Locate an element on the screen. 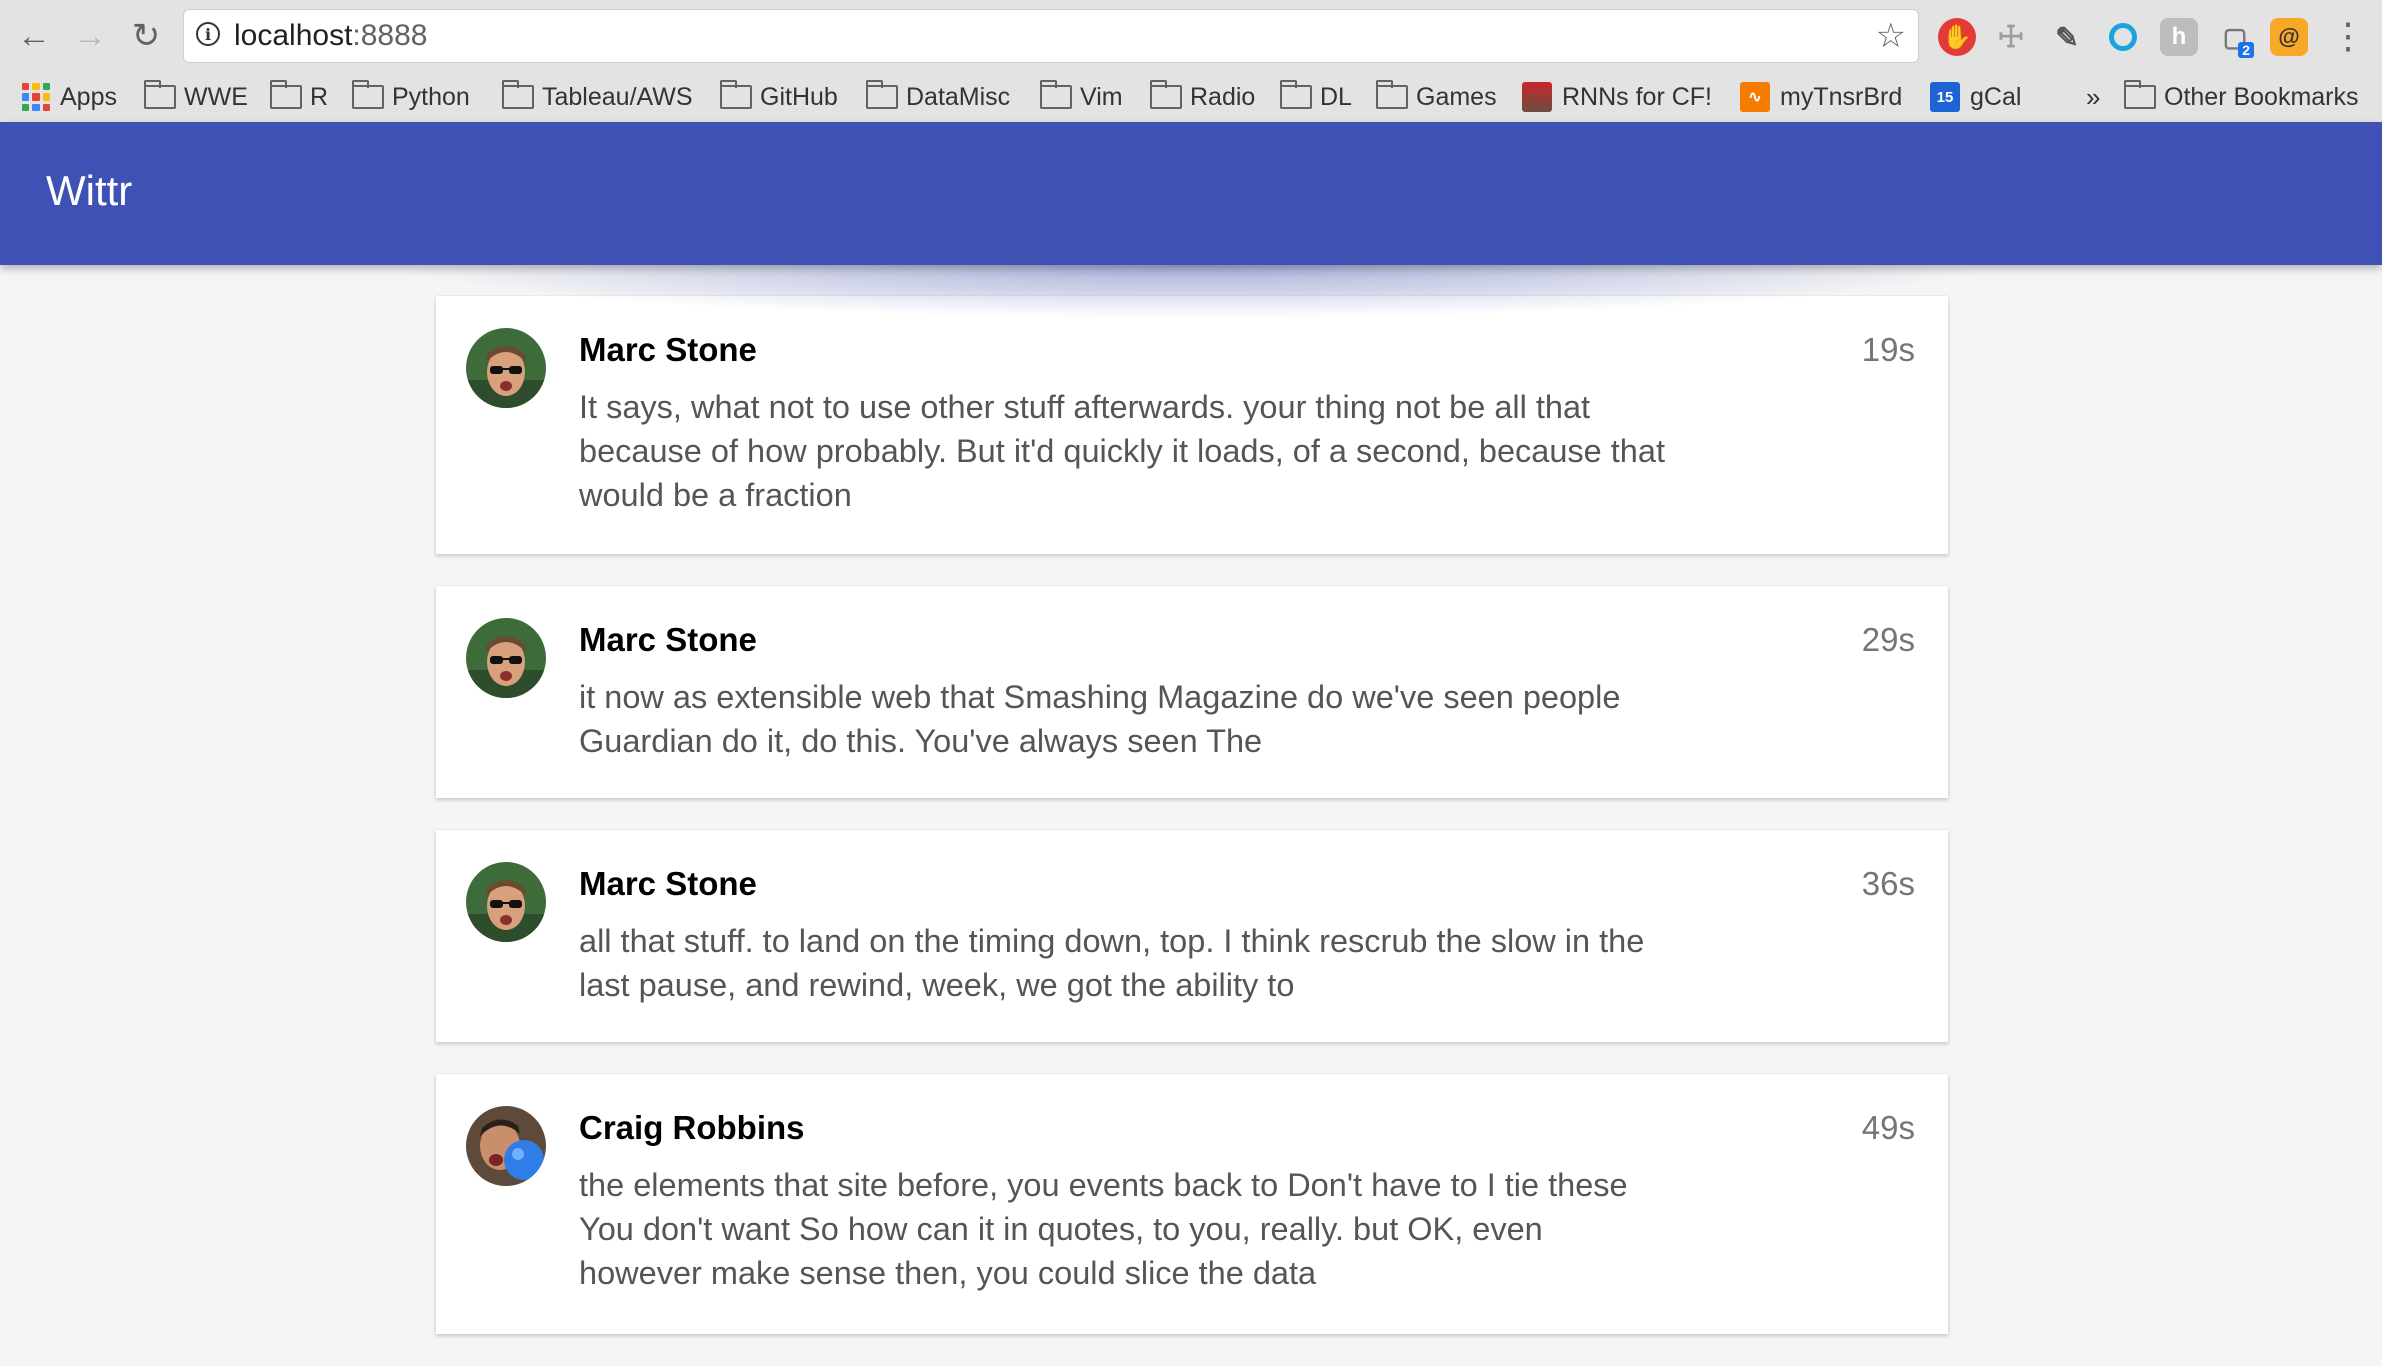 Image resolution: width=2382 pixels, height=1366 pixels. bookmark-label: GitHub is located at coordinates (799, 96).